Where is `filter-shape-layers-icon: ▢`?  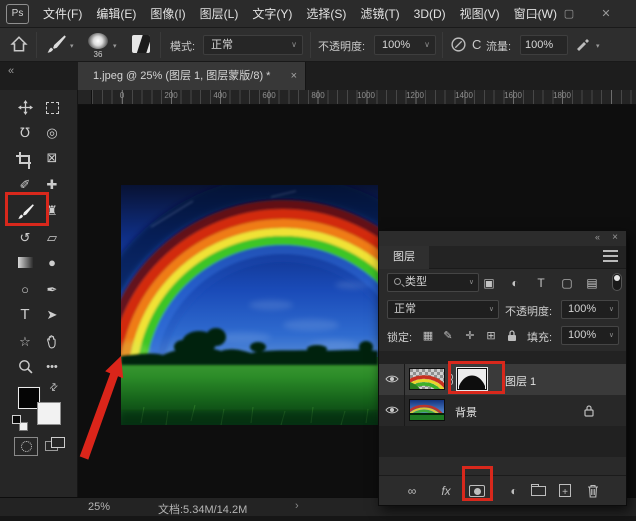
filter-shape-layers-icon: ▢ is located at coordinates (567, 283).